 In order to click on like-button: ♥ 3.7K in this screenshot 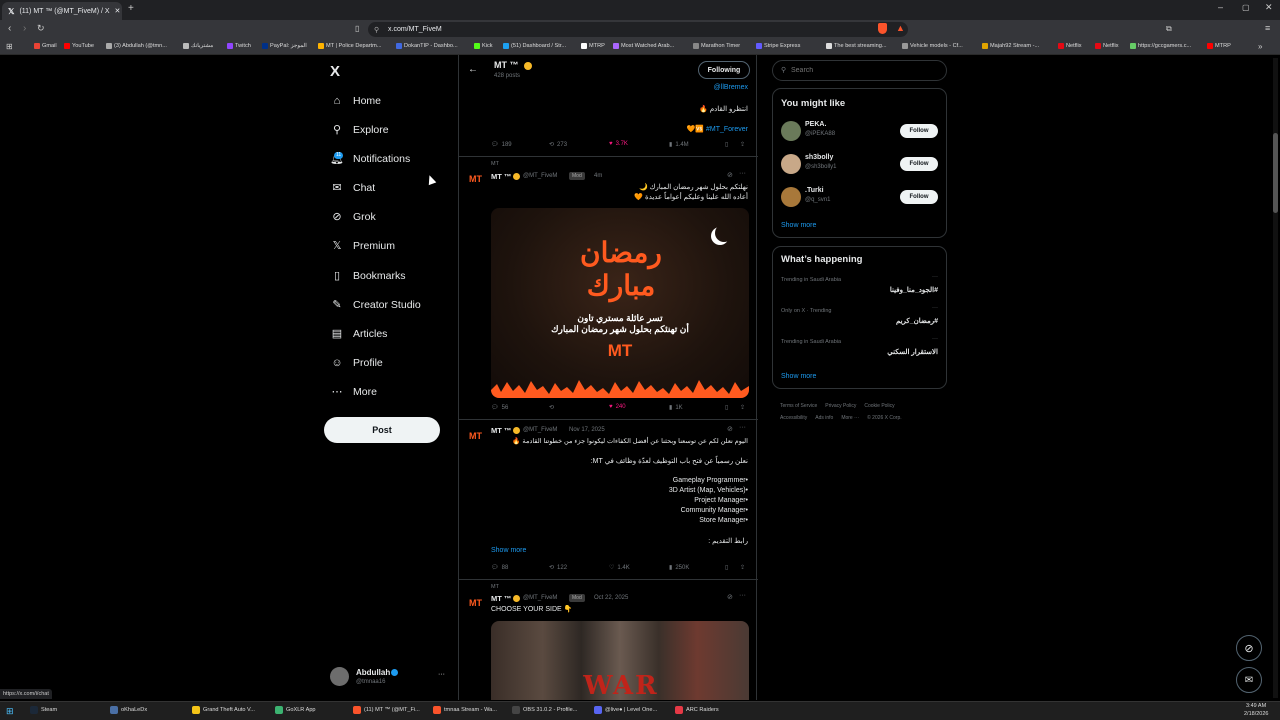, I will do `click(618, 144)`.